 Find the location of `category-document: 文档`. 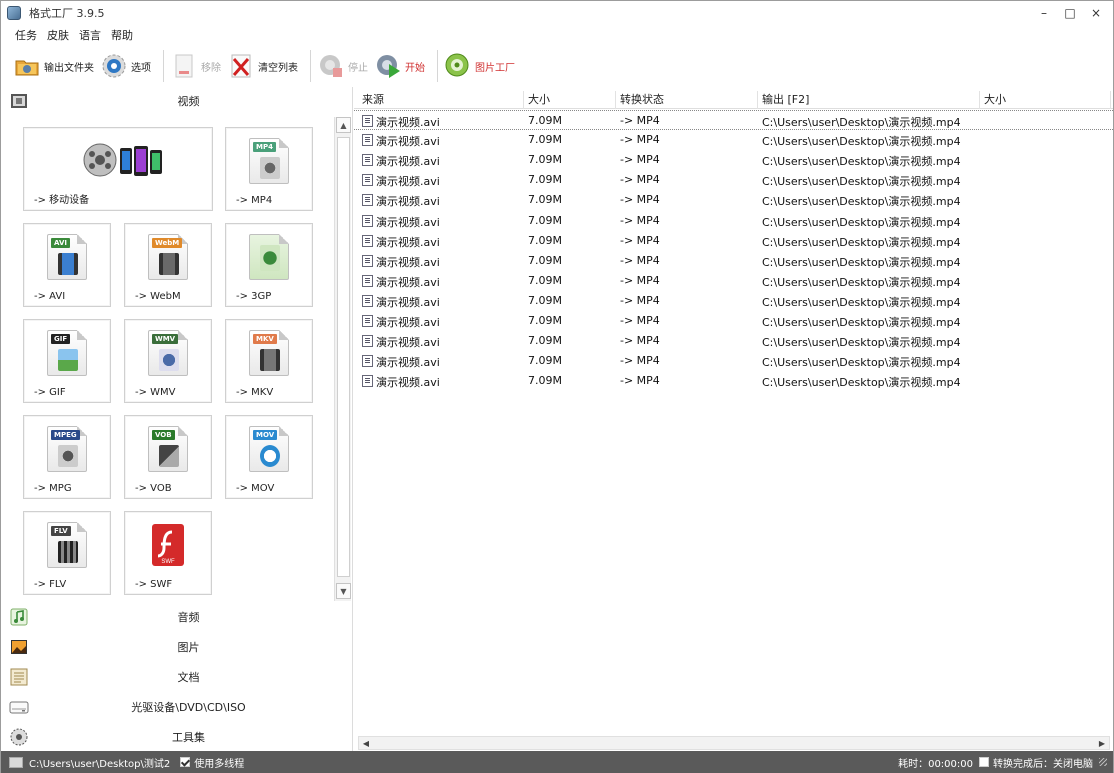

category-document: 文档 is located at coordinates (177, 677).